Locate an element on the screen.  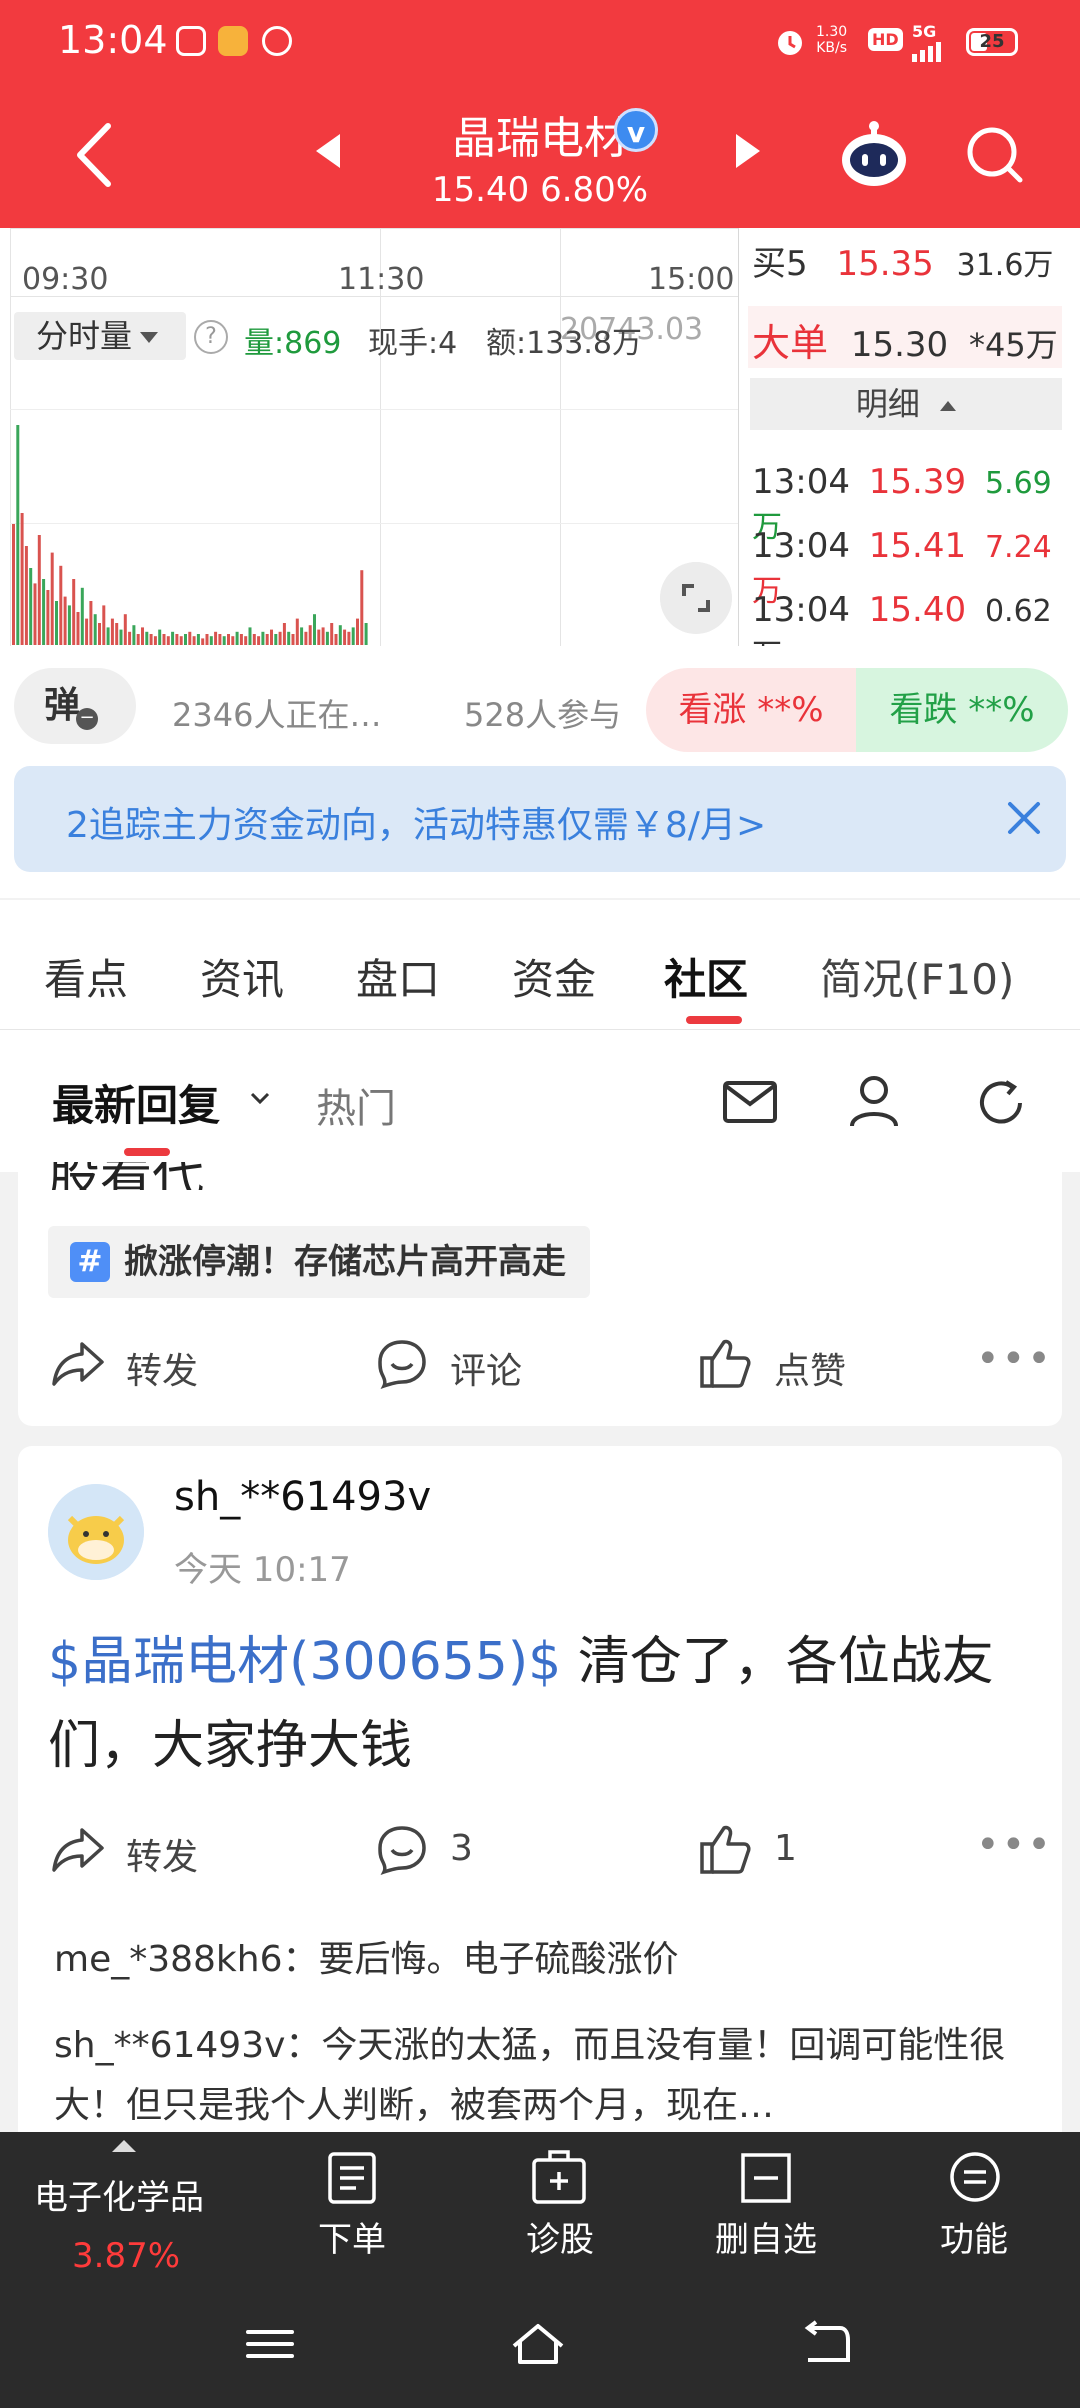
chevron-down-icon is located at coordinates (260, 1098).